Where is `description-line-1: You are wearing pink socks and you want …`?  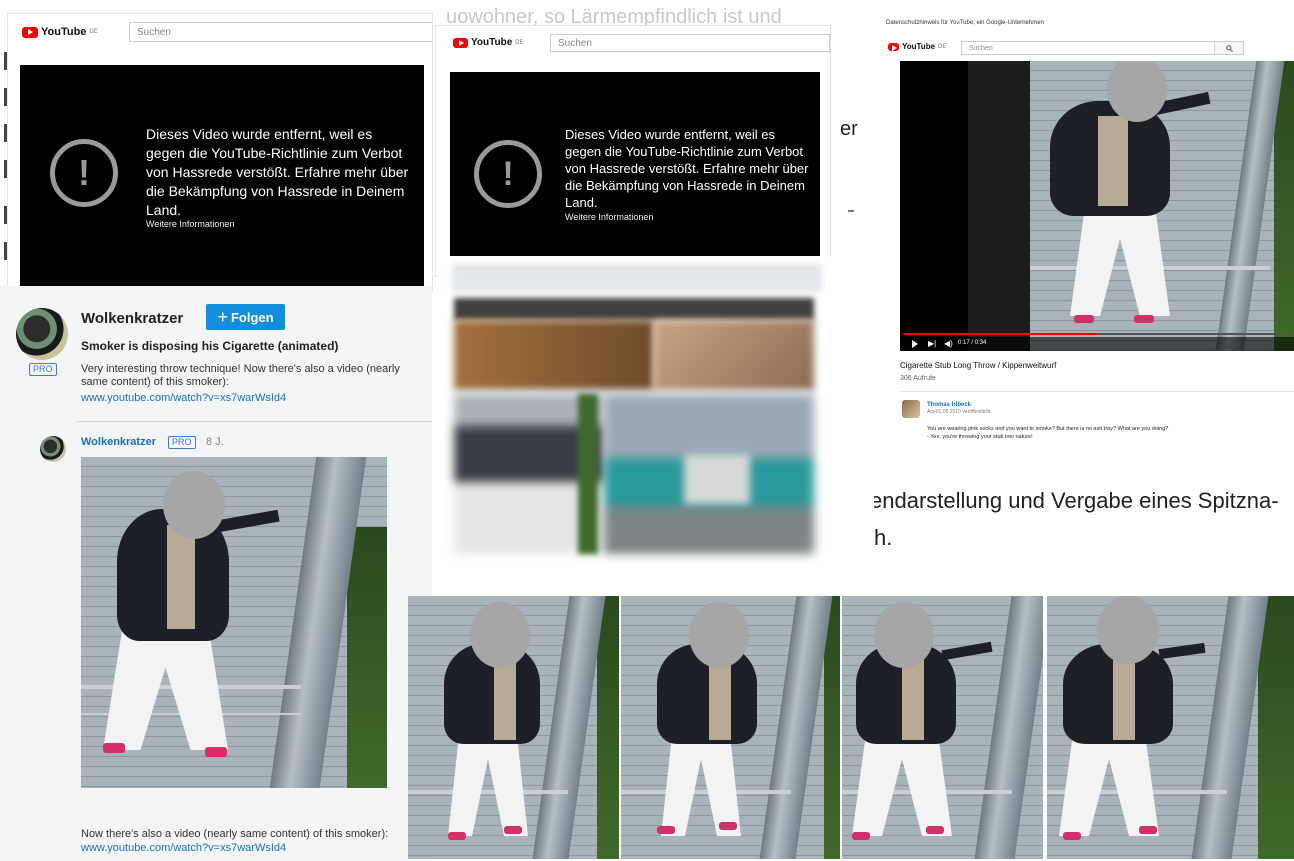
description-line-1: You are wearing pink socks and you want … is located at coordinates (1048, 429).